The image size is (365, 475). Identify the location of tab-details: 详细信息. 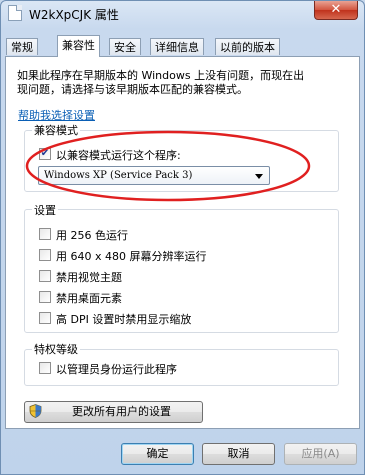
(177, 46).